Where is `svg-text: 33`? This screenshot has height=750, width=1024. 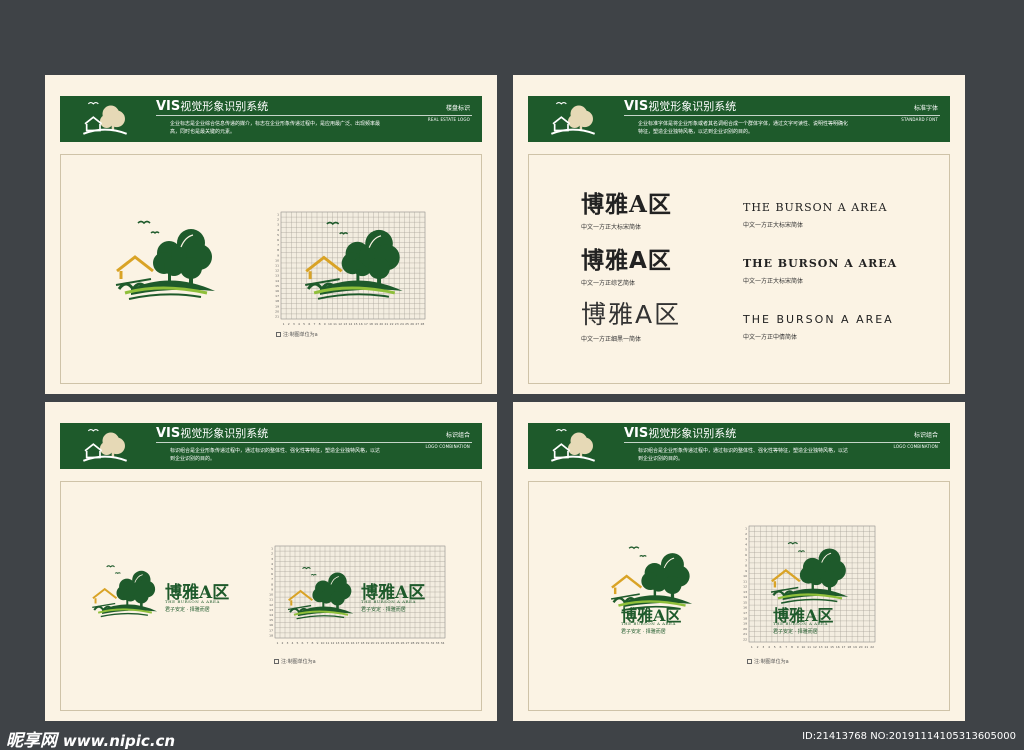 svg-text: 33 is located at coordinates (438, 643).